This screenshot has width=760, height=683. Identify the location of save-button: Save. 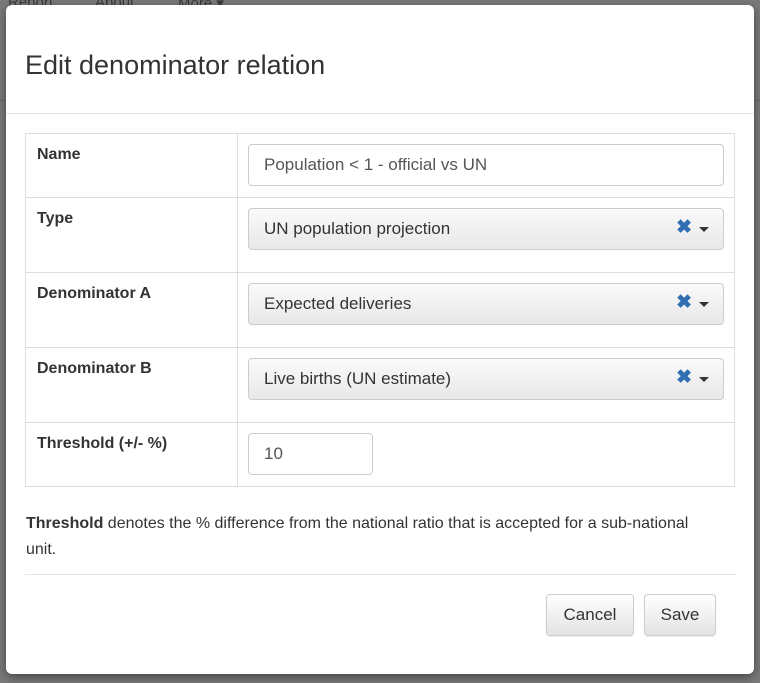
(680, 615).